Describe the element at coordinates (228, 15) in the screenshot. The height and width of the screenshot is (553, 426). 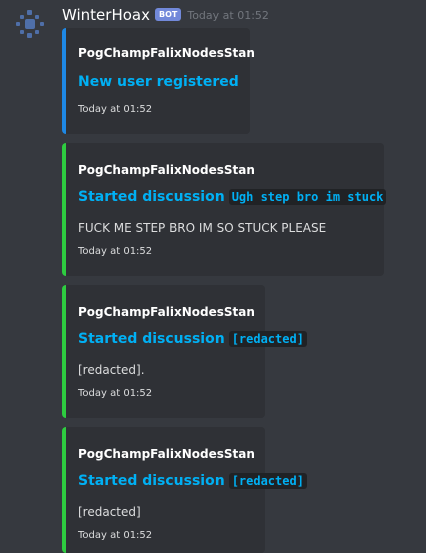
I see `message-timestamp: Today at 01:52` at that location.